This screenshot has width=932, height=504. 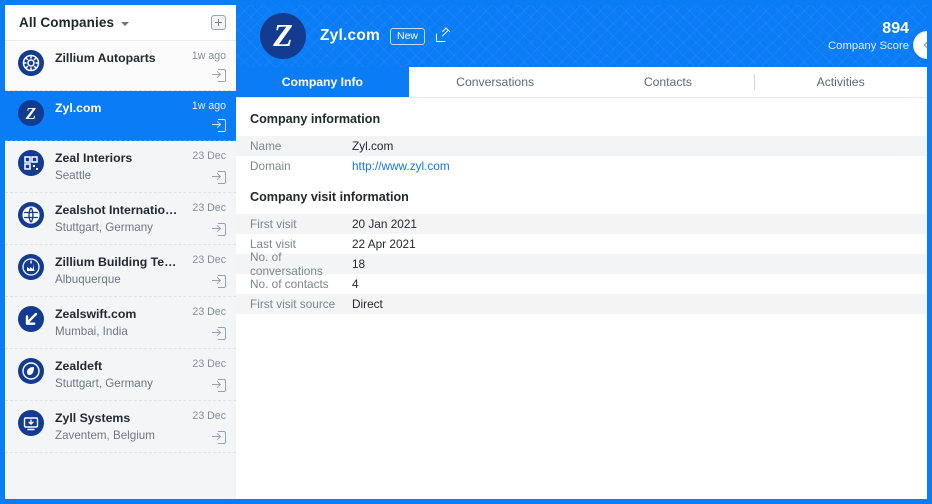 What do you see at coordinates (96, 314) in the screenshot?
I see `company-name: Zealswift.com` at bounding box center [96, 314].